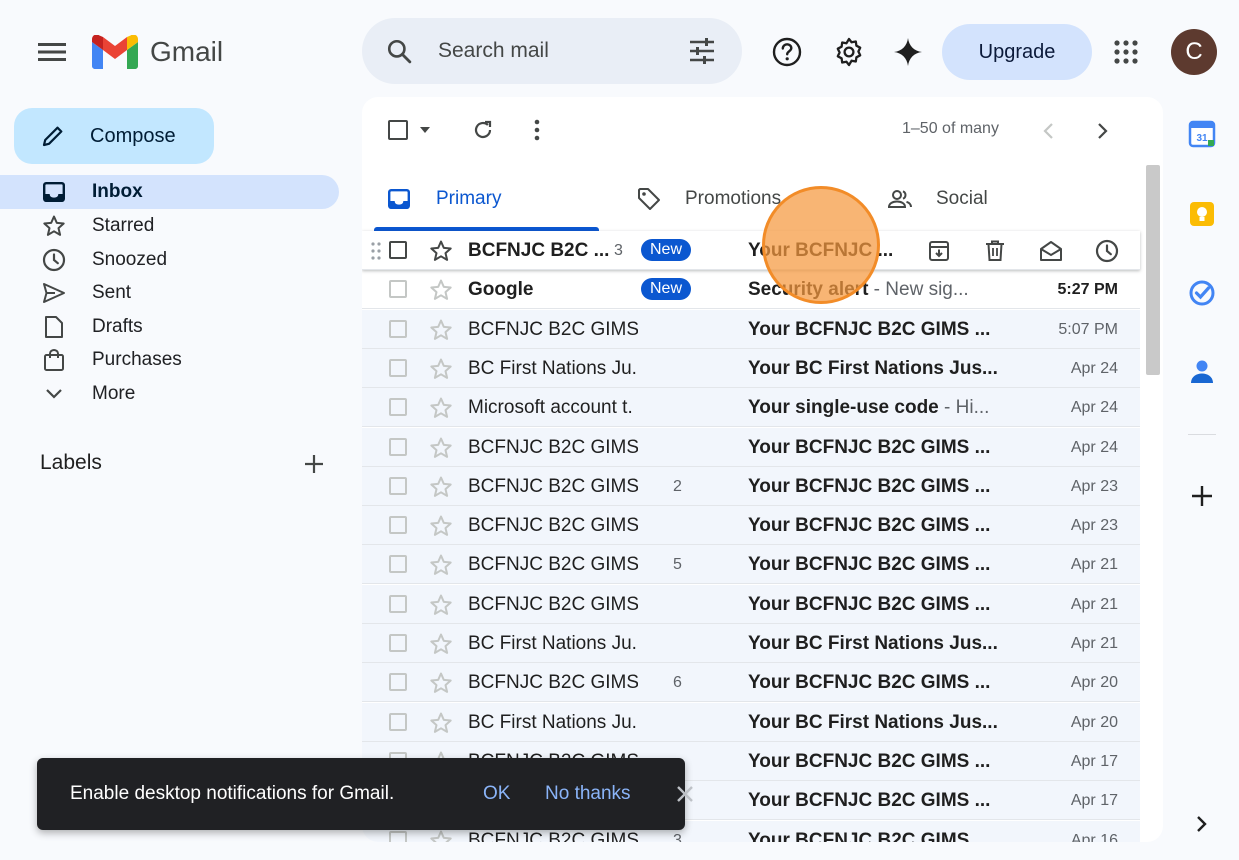  I want to click on contacts-app-button, so click(1202, 371).